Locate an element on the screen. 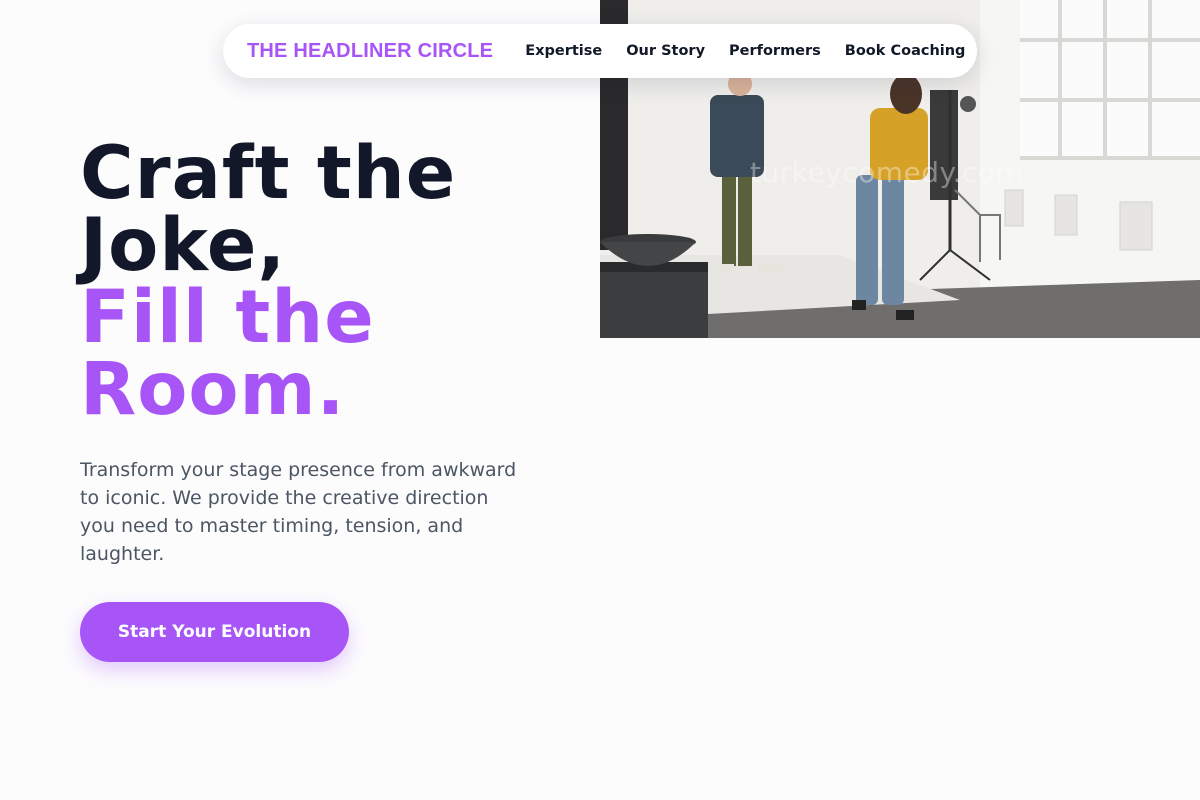 This screenshot has height=800, width=1200. nav-link-book-coaching: Book Coaching is located at coordinates (905, 51).